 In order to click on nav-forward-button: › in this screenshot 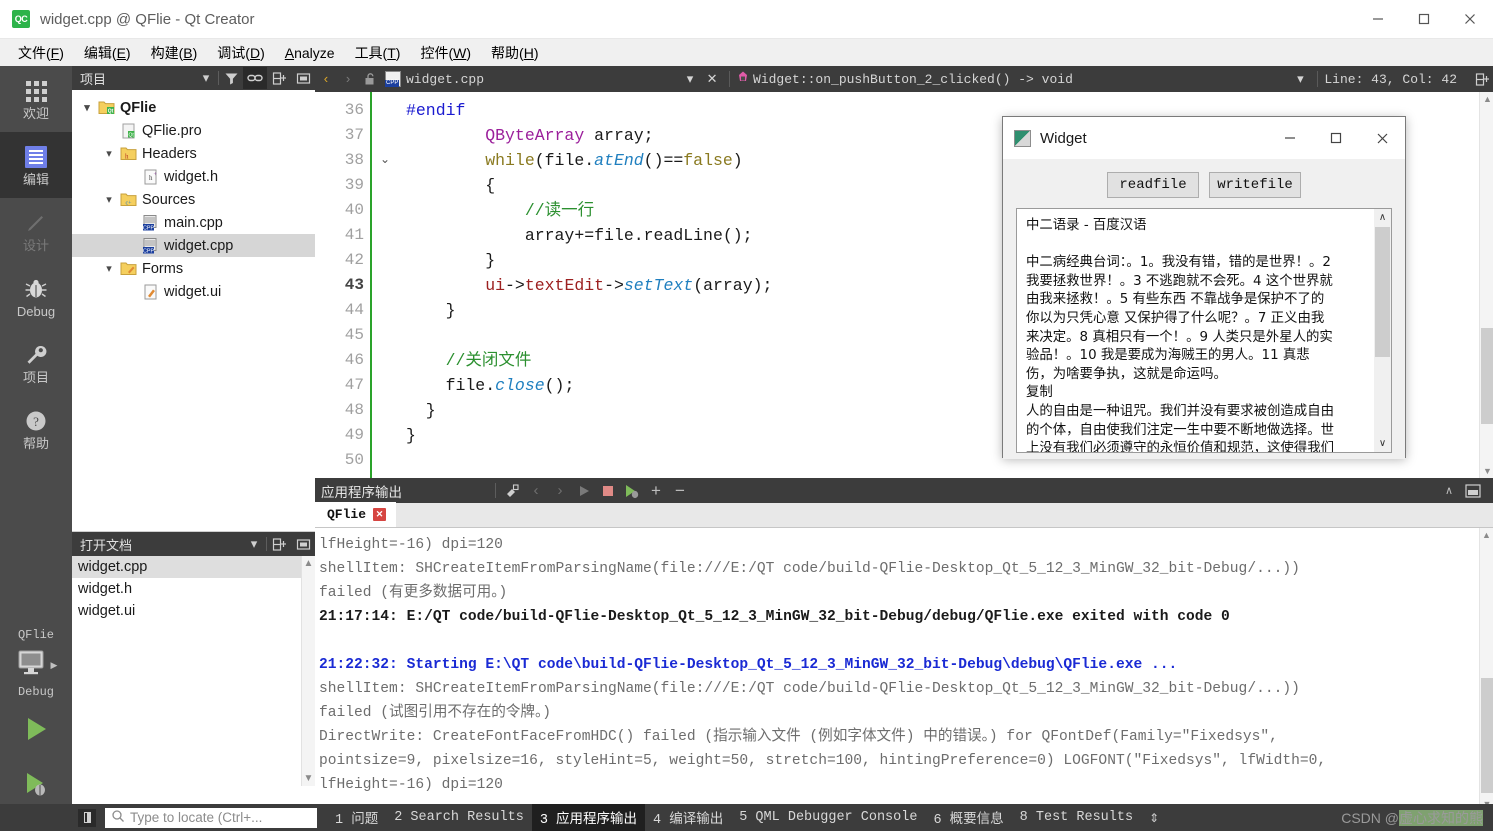, I will do `click(348, 79)`.